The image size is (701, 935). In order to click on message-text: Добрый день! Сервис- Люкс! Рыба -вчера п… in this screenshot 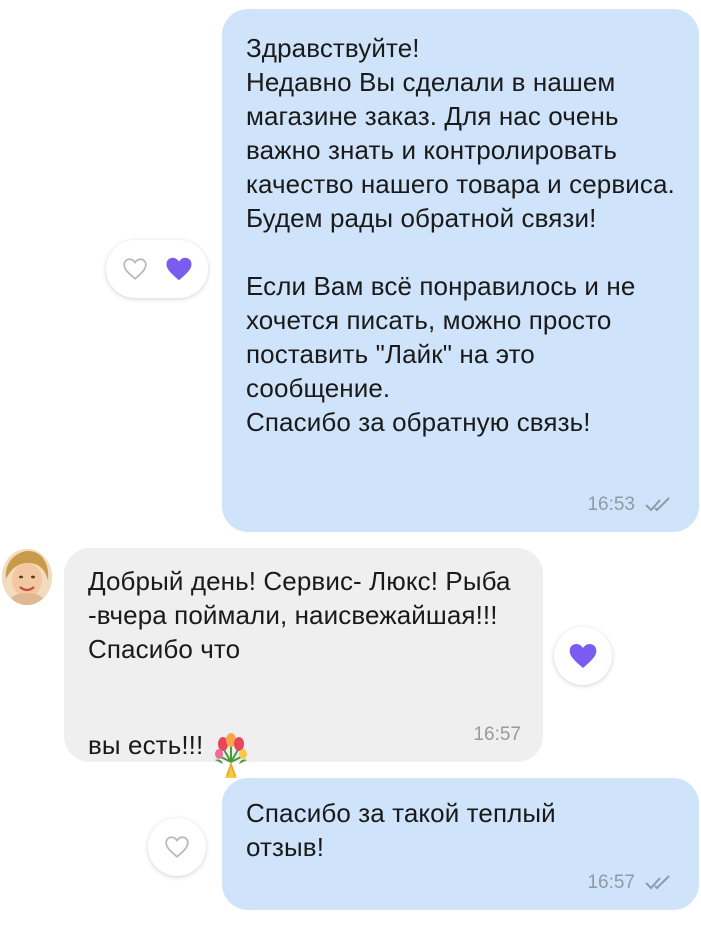, I will do `click(299, 615)`.